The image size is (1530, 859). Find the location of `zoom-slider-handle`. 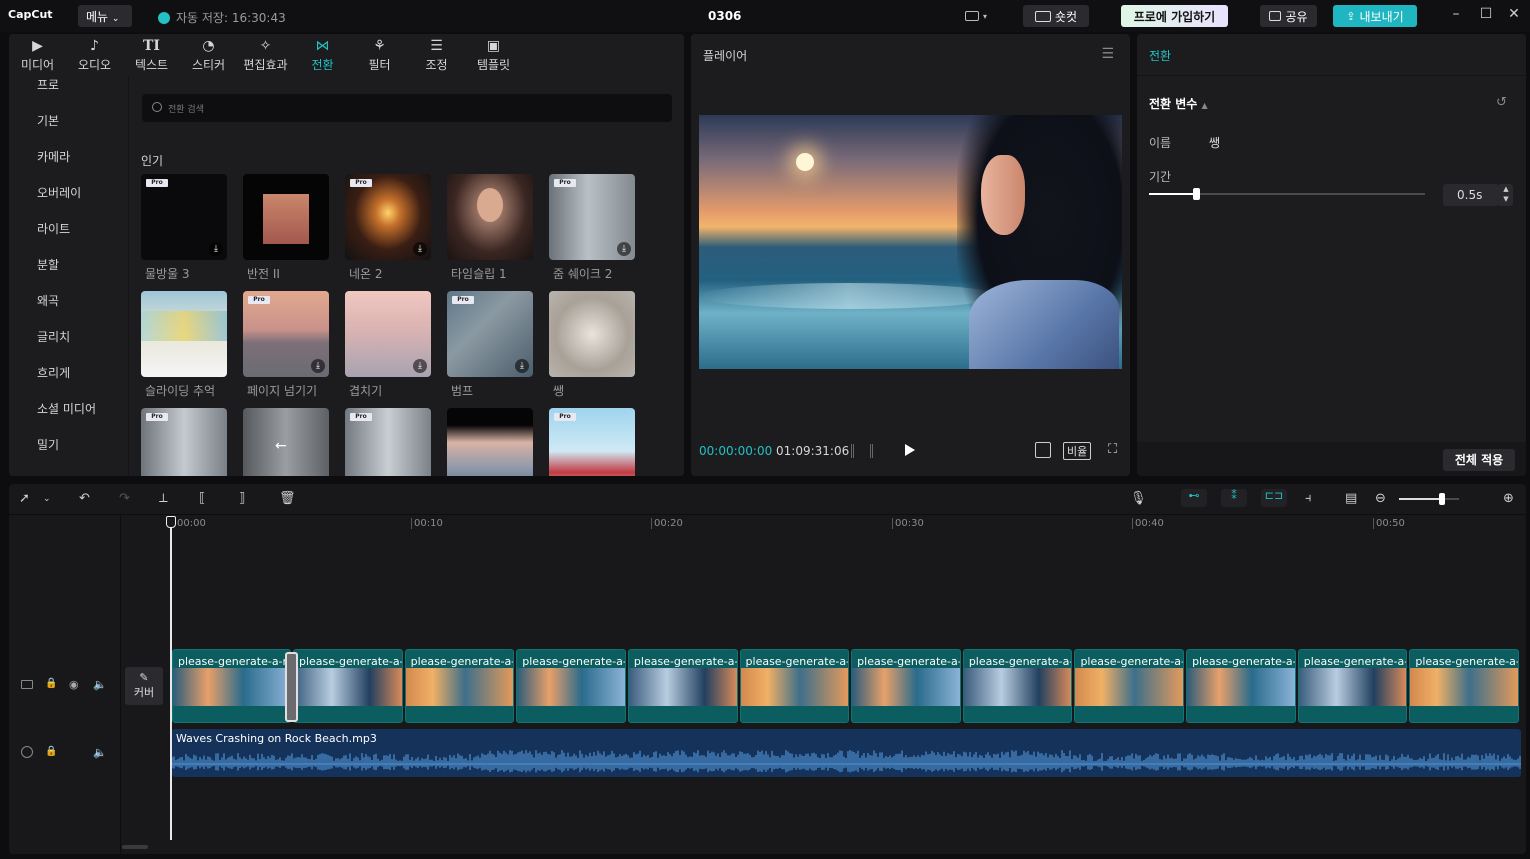

zoom-slider-handle is located at coordinates (1442, 499).